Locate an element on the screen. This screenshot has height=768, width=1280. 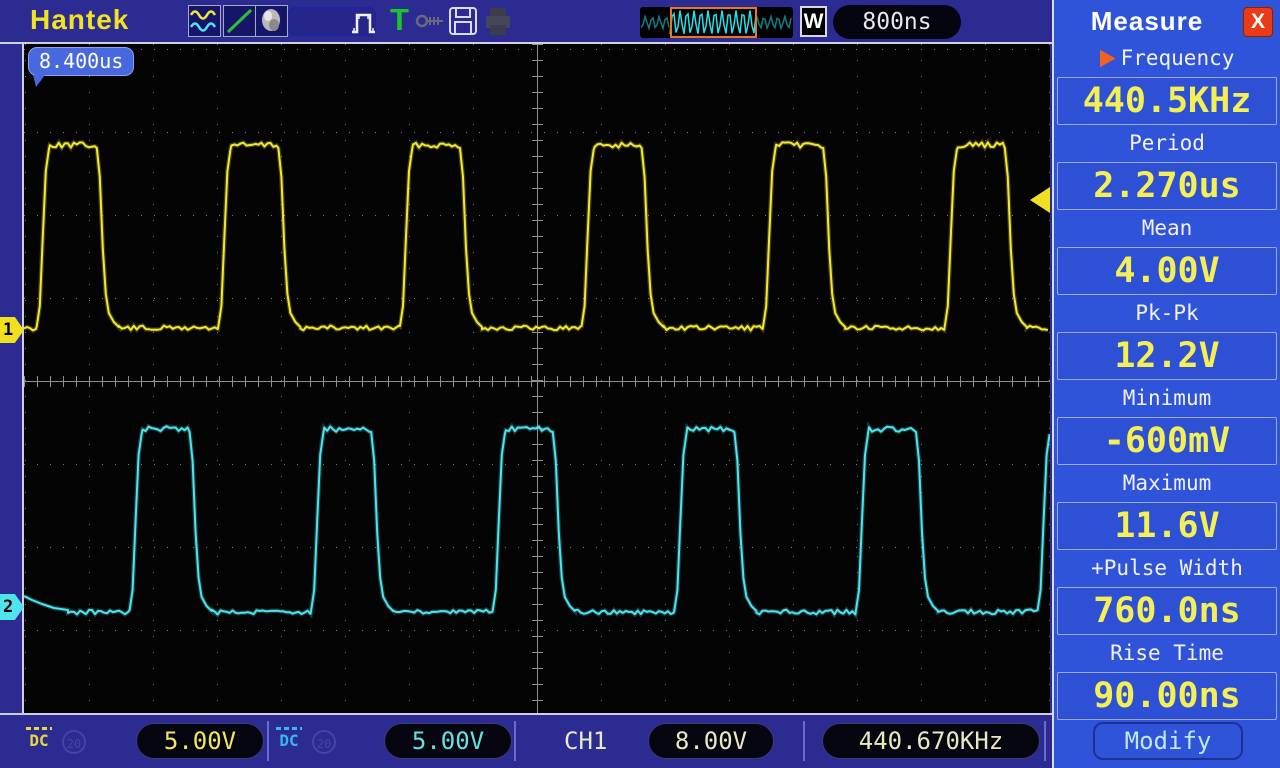
close-icon: X is located at coordinates (1258, 22).